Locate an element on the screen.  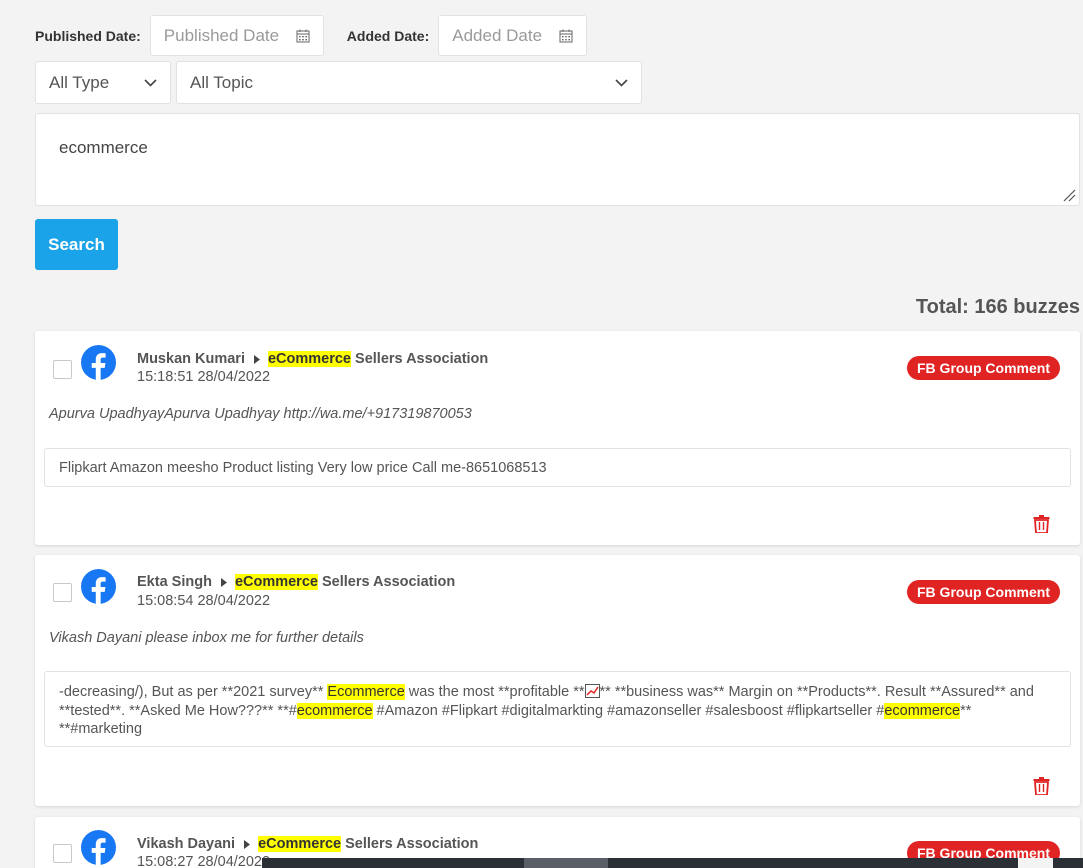
chart-emoji-icon is located at coordinates (592, 691).